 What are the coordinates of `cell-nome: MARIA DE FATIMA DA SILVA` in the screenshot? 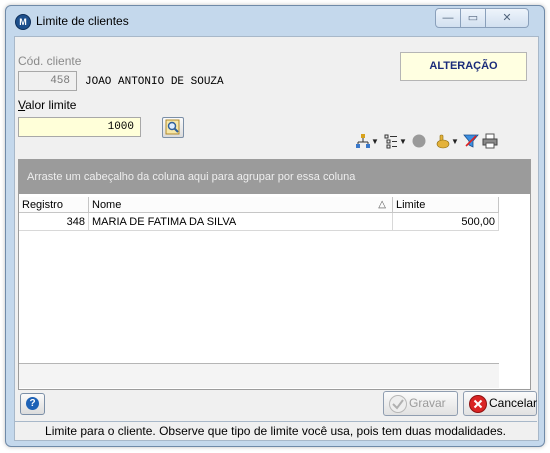 It's located at (241, 222).